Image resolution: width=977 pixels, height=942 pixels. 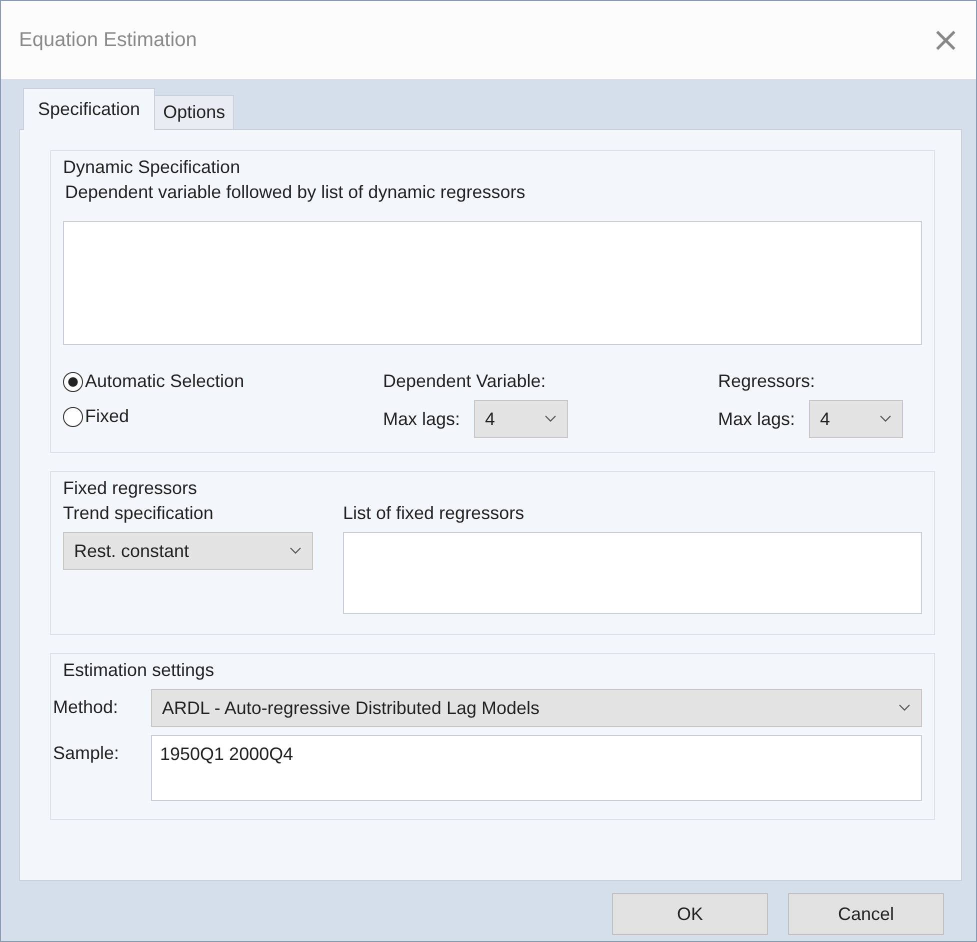 What do you see at coordinates (107, 416) in the screenshot?
I see `radio-label: Fixed` at bounding box center [107, 416].